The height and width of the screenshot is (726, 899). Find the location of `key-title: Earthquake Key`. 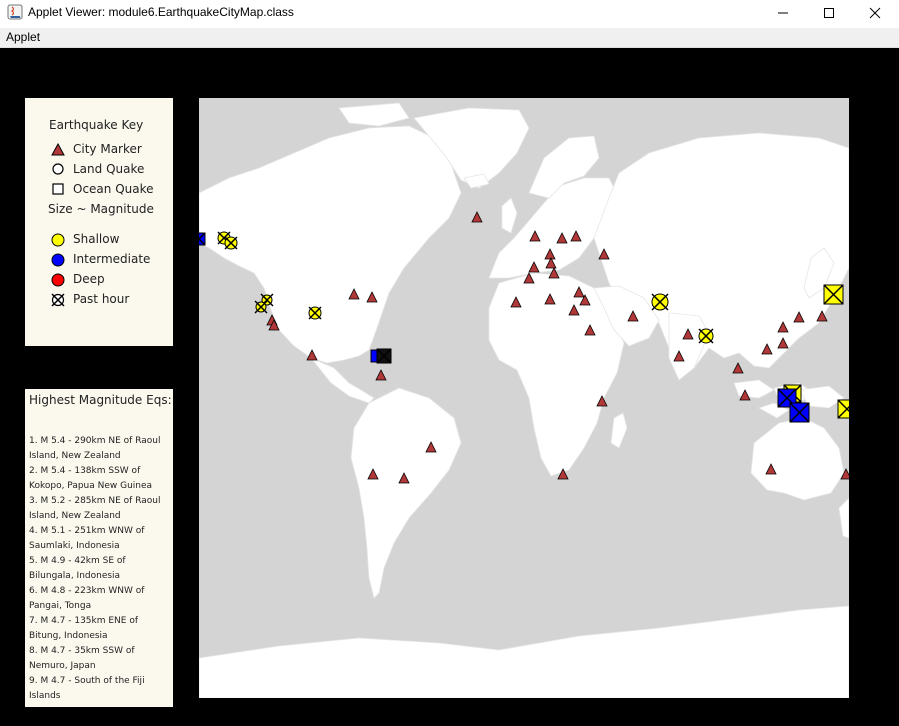

key-title: Earthquake Key is located at coordinates (96, 125).